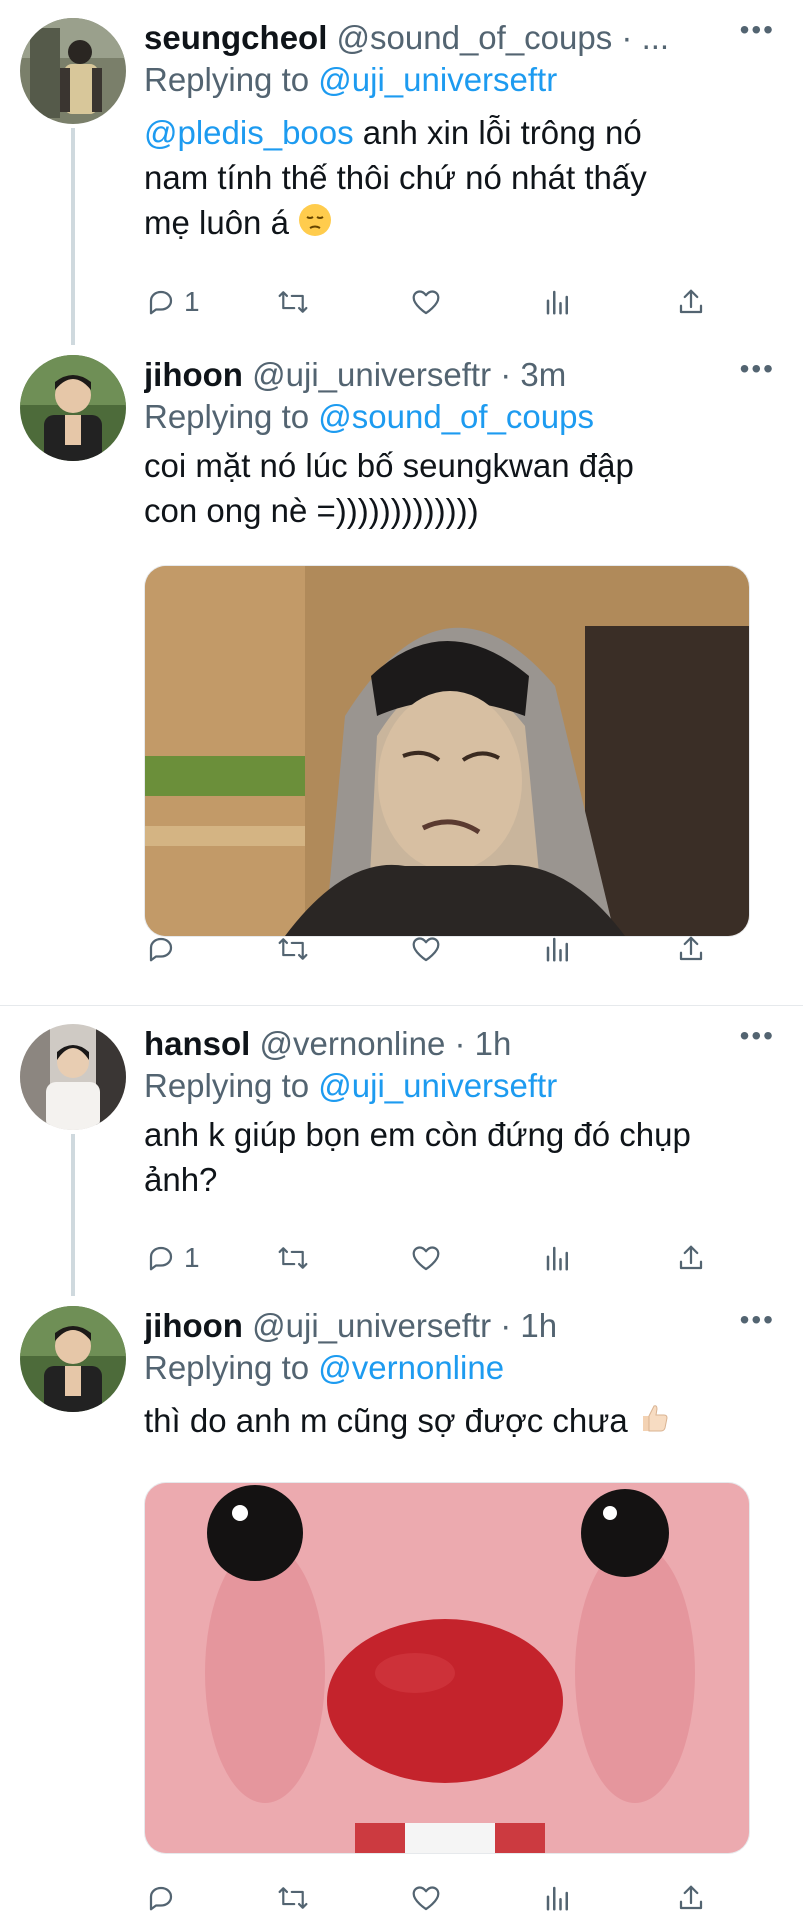 This screenshot has height=1920, width=803. What do you see at coordinates (448, 1422) in the screenshot?
I see `tweet-text: thì do anh m cũng sợ được chưa` at bounding box center [448, 1422].